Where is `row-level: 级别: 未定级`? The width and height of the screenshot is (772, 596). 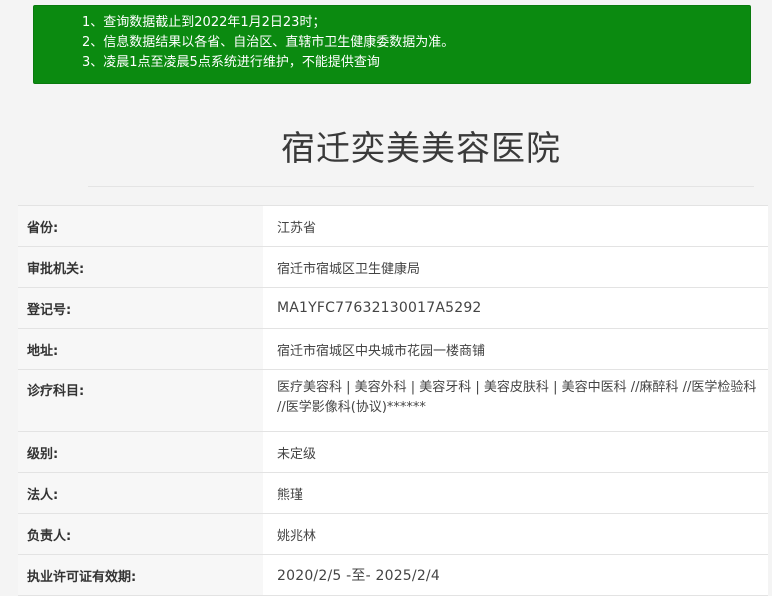
row-level: 级别: 未定级 is located at coordinates (393, 452).